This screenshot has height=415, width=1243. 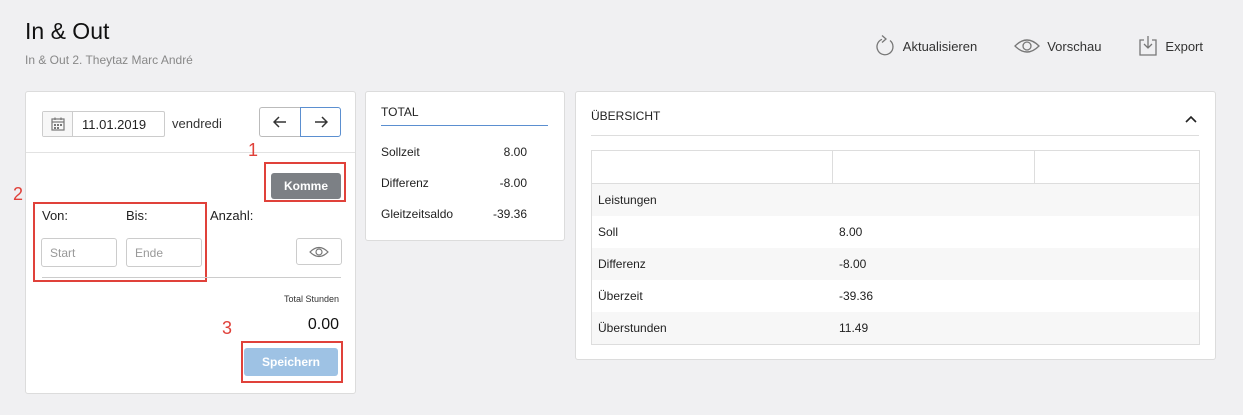 What do you see at coordinates (622, 264) in the screenshot?
I see `row-label: Differenz` at bounding box center [622, 264].